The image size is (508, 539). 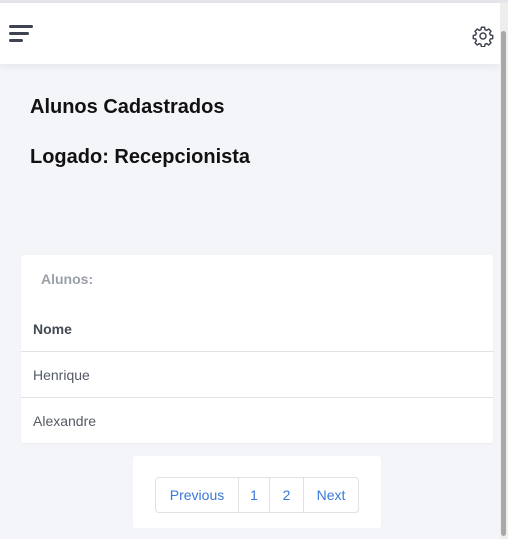 I want to click on card-title: Alunos:, so click(x=67, y=279).